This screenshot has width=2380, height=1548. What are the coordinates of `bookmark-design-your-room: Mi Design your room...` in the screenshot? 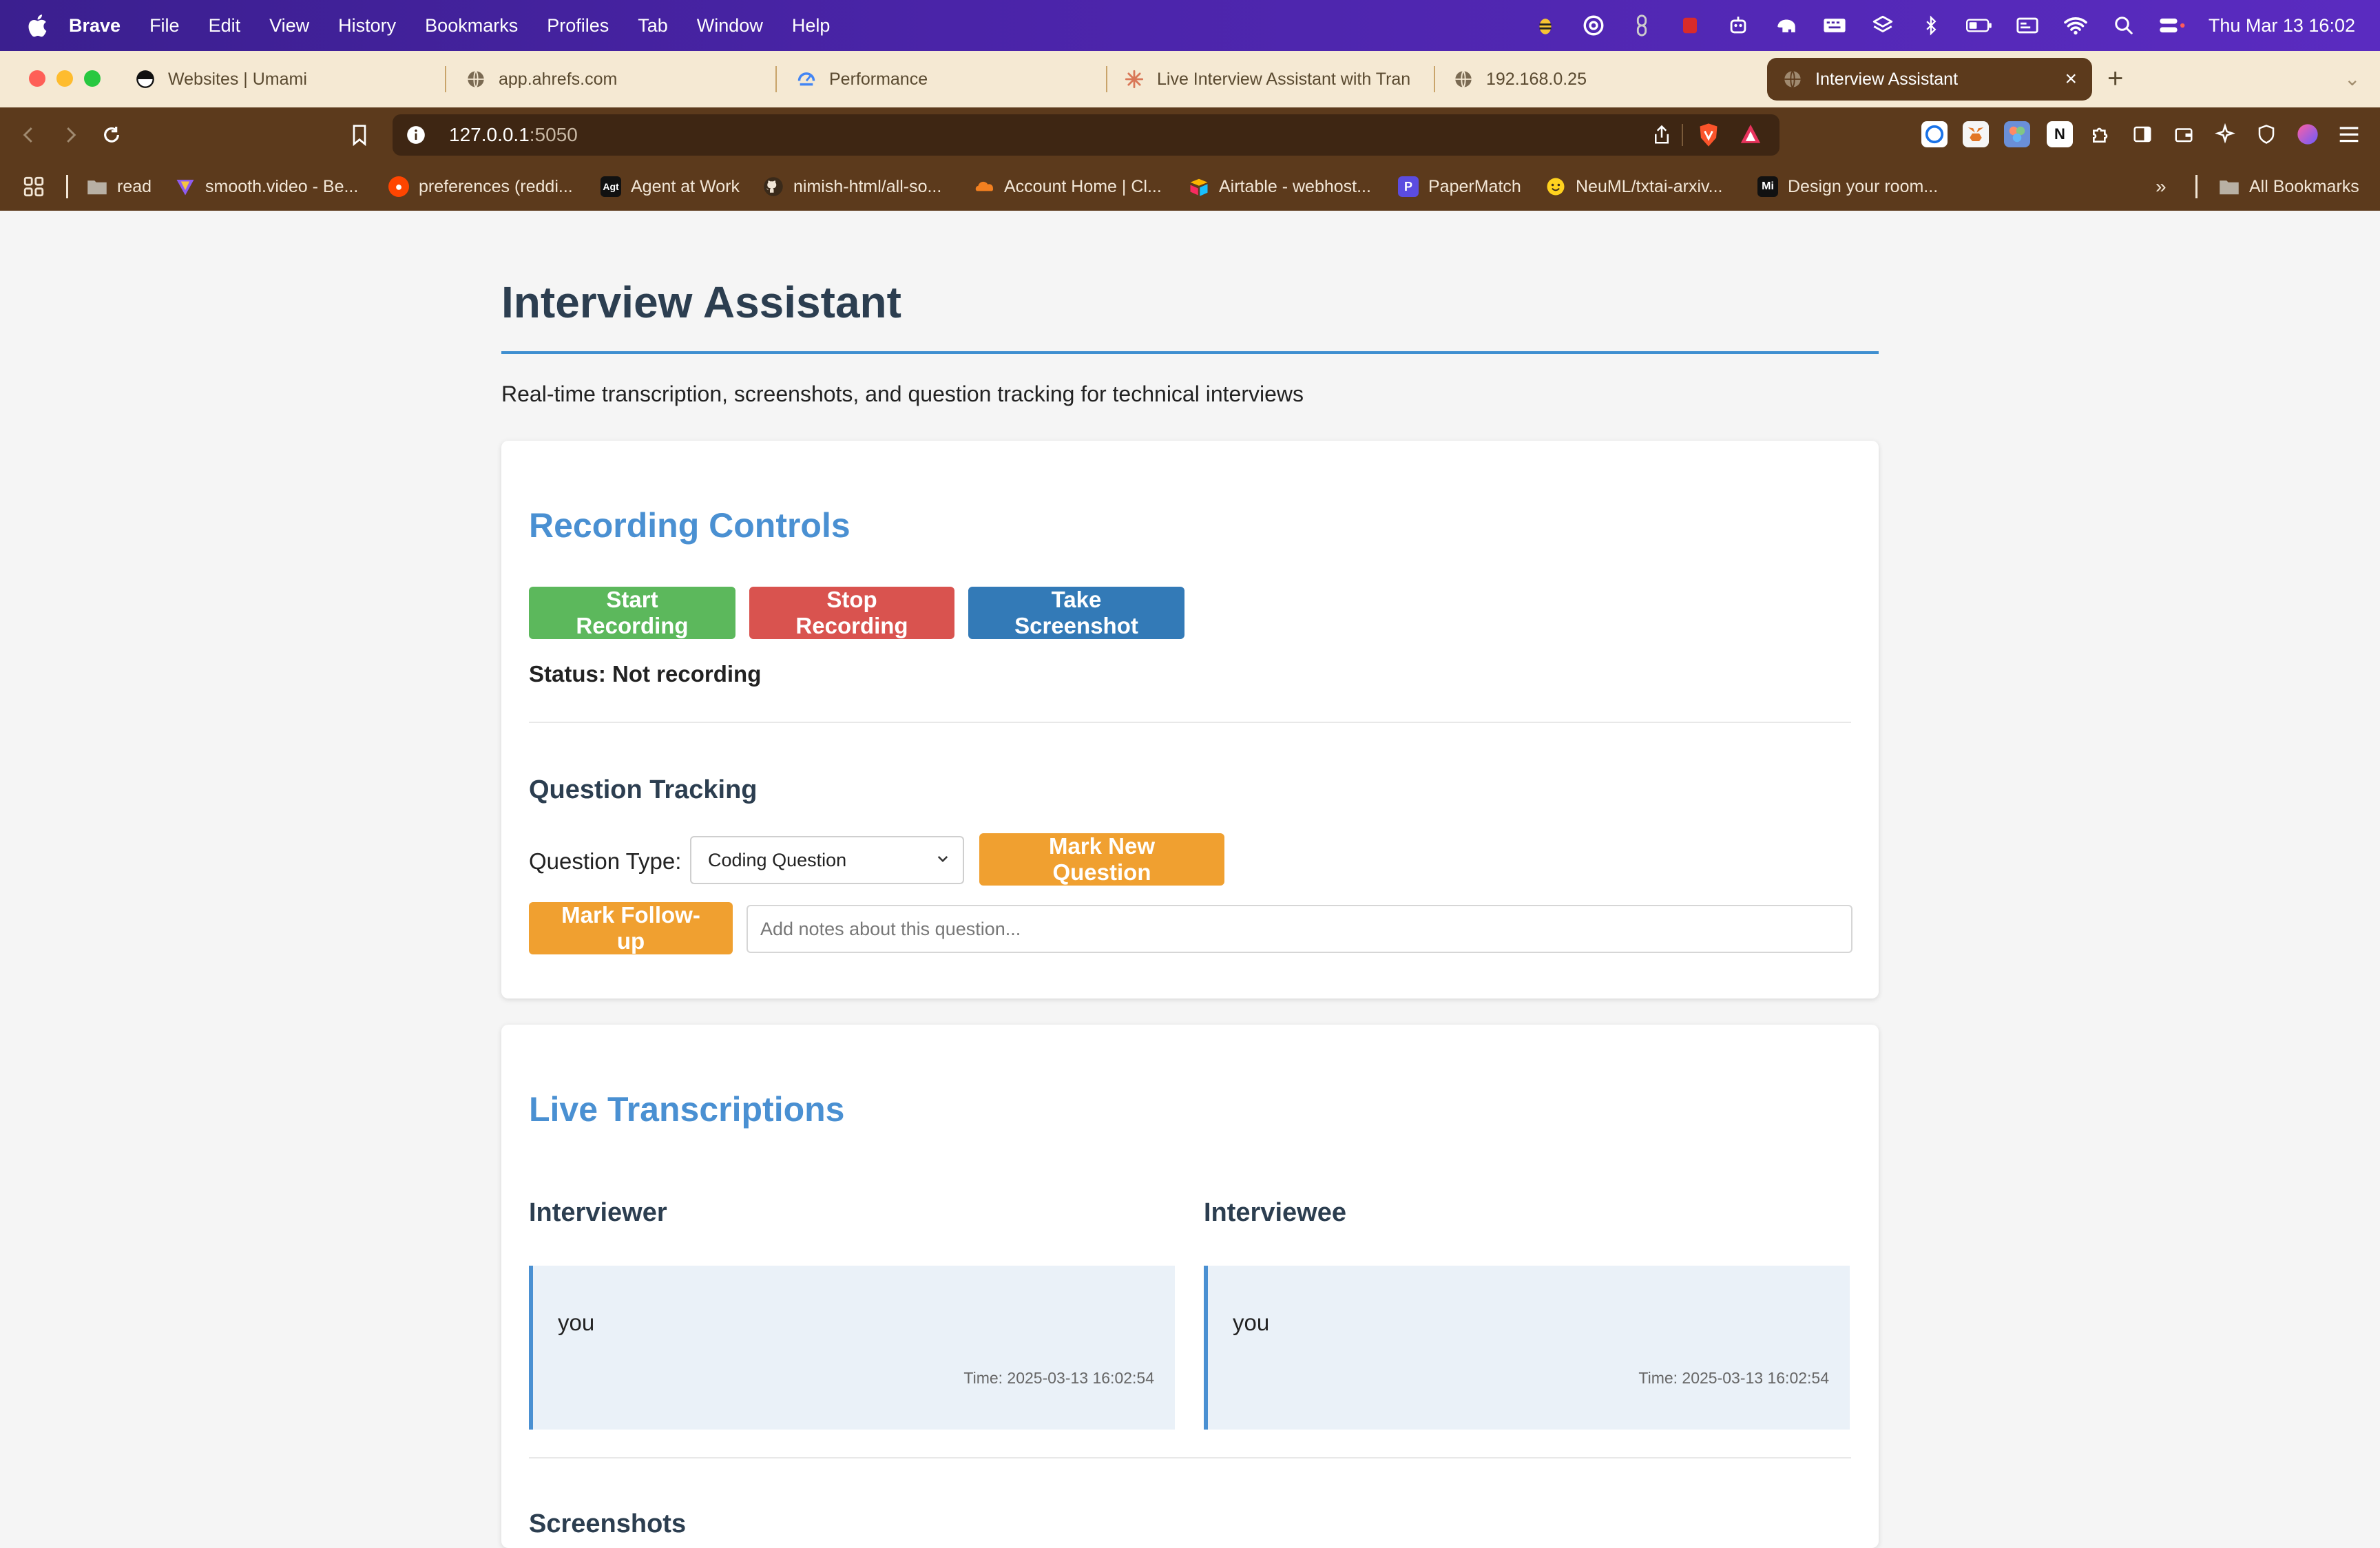 It's located at (1847, 187).